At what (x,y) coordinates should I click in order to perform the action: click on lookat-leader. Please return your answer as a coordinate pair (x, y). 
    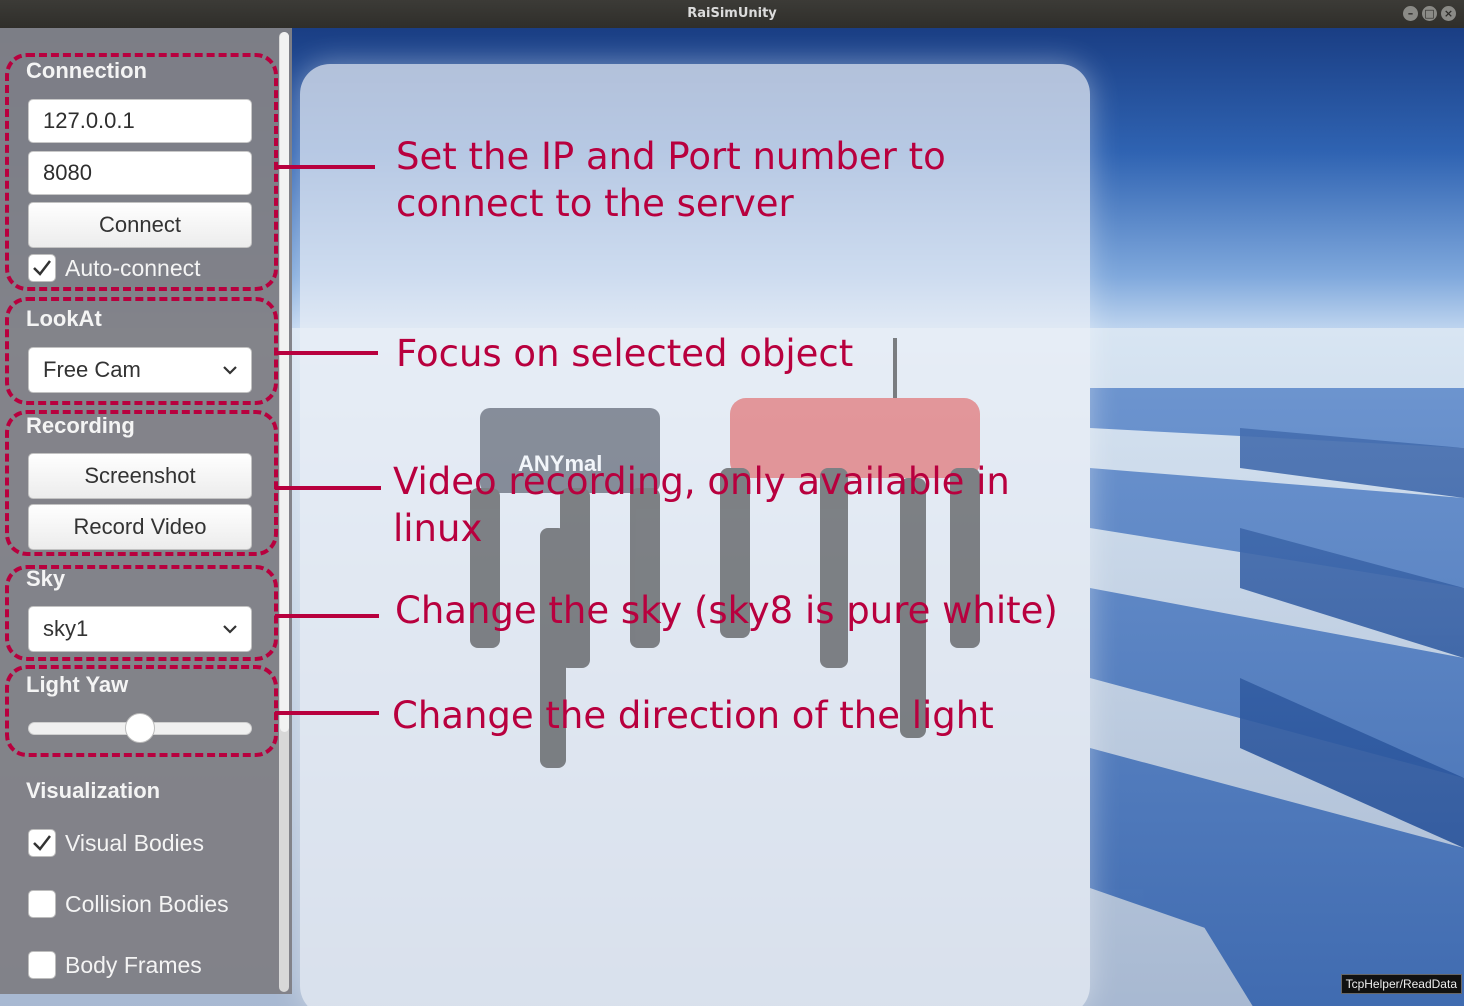
    Looking at the image, I should click on (326, 353).